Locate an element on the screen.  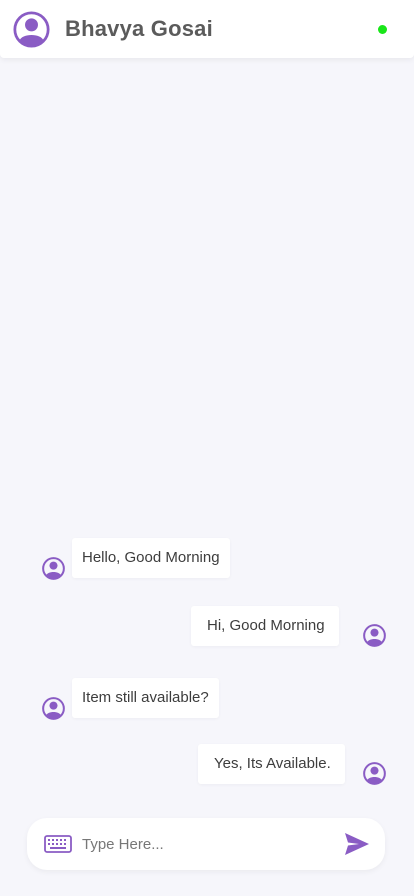
chat-header: Bhavya Gosai is located at coordinates (207, 29).